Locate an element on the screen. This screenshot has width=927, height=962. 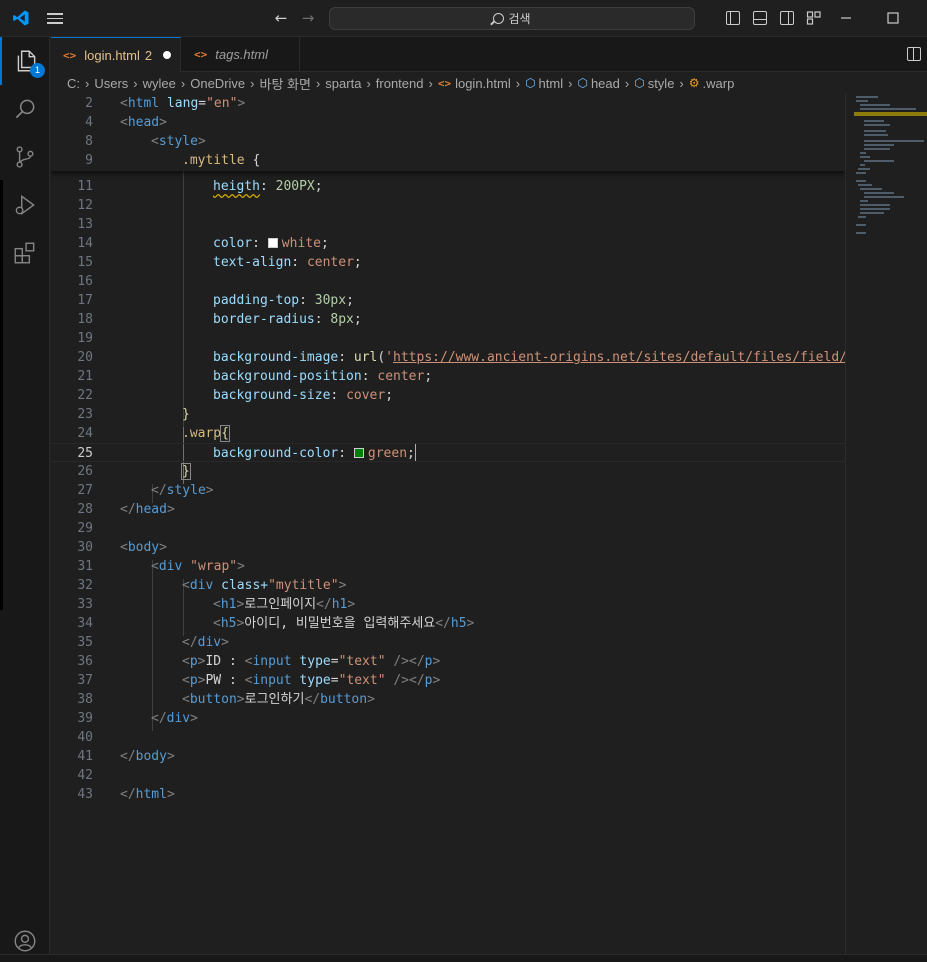
breadcrumb-item: sparta is located at coordinates (343, 83).